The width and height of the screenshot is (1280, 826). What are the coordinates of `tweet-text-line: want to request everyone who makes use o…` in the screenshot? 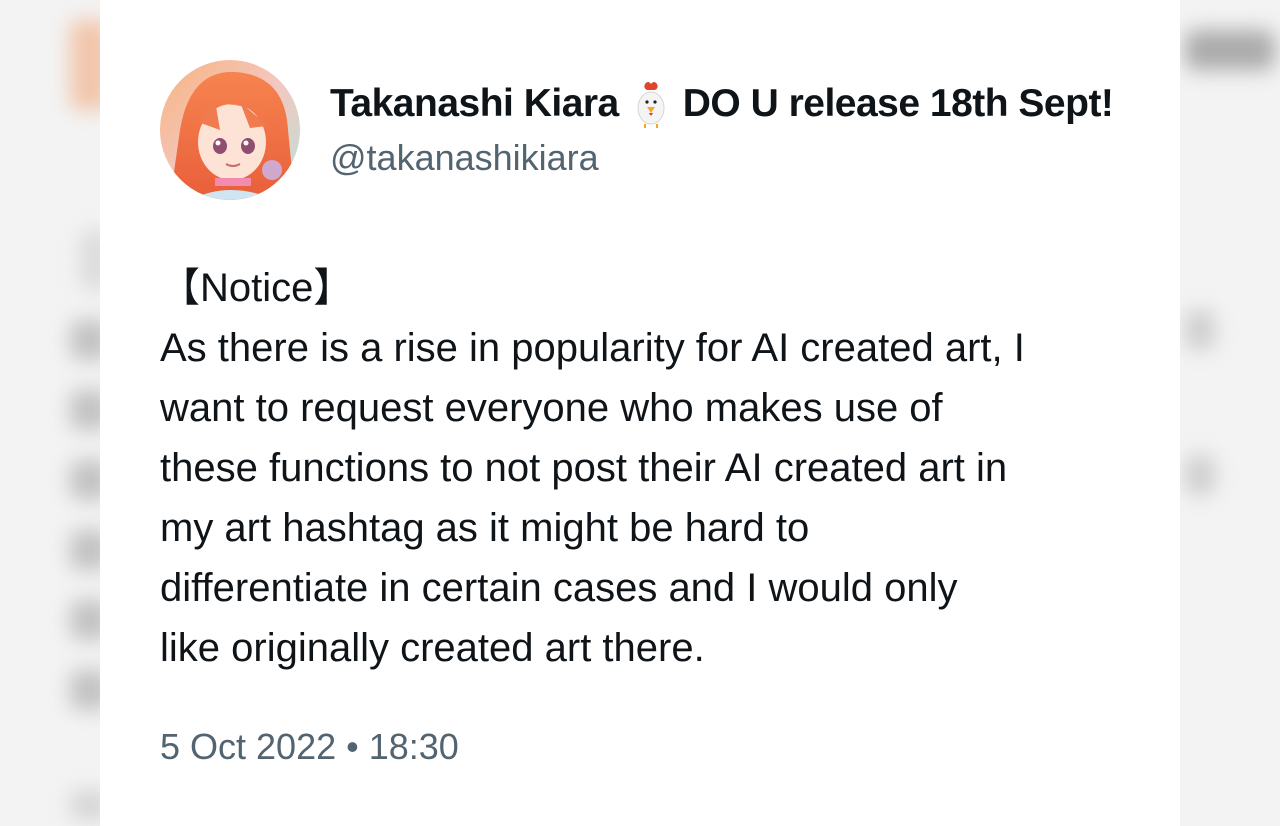 It's located at (551, 408).